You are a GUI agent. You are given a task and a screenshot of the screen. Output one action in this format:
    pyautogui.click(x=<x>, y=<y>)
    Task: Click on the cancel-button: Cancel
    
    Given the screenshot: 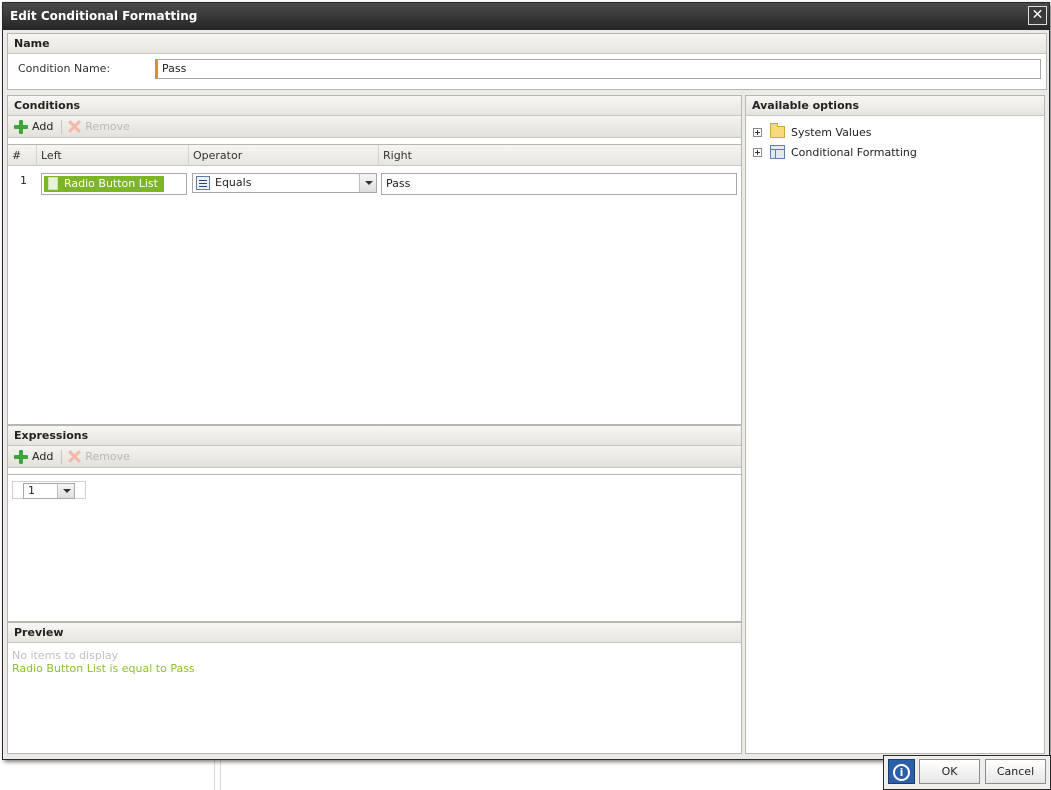 What is the action you would take?
    pyautogui.click(x=1015, y=771)
    